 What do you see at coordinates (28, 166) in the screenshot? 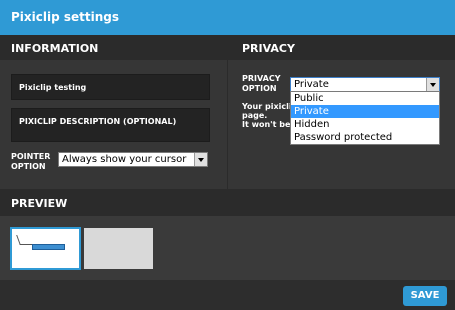
I see `pointer-option-label-line2: OPTION` at bounding box center [28, 166].